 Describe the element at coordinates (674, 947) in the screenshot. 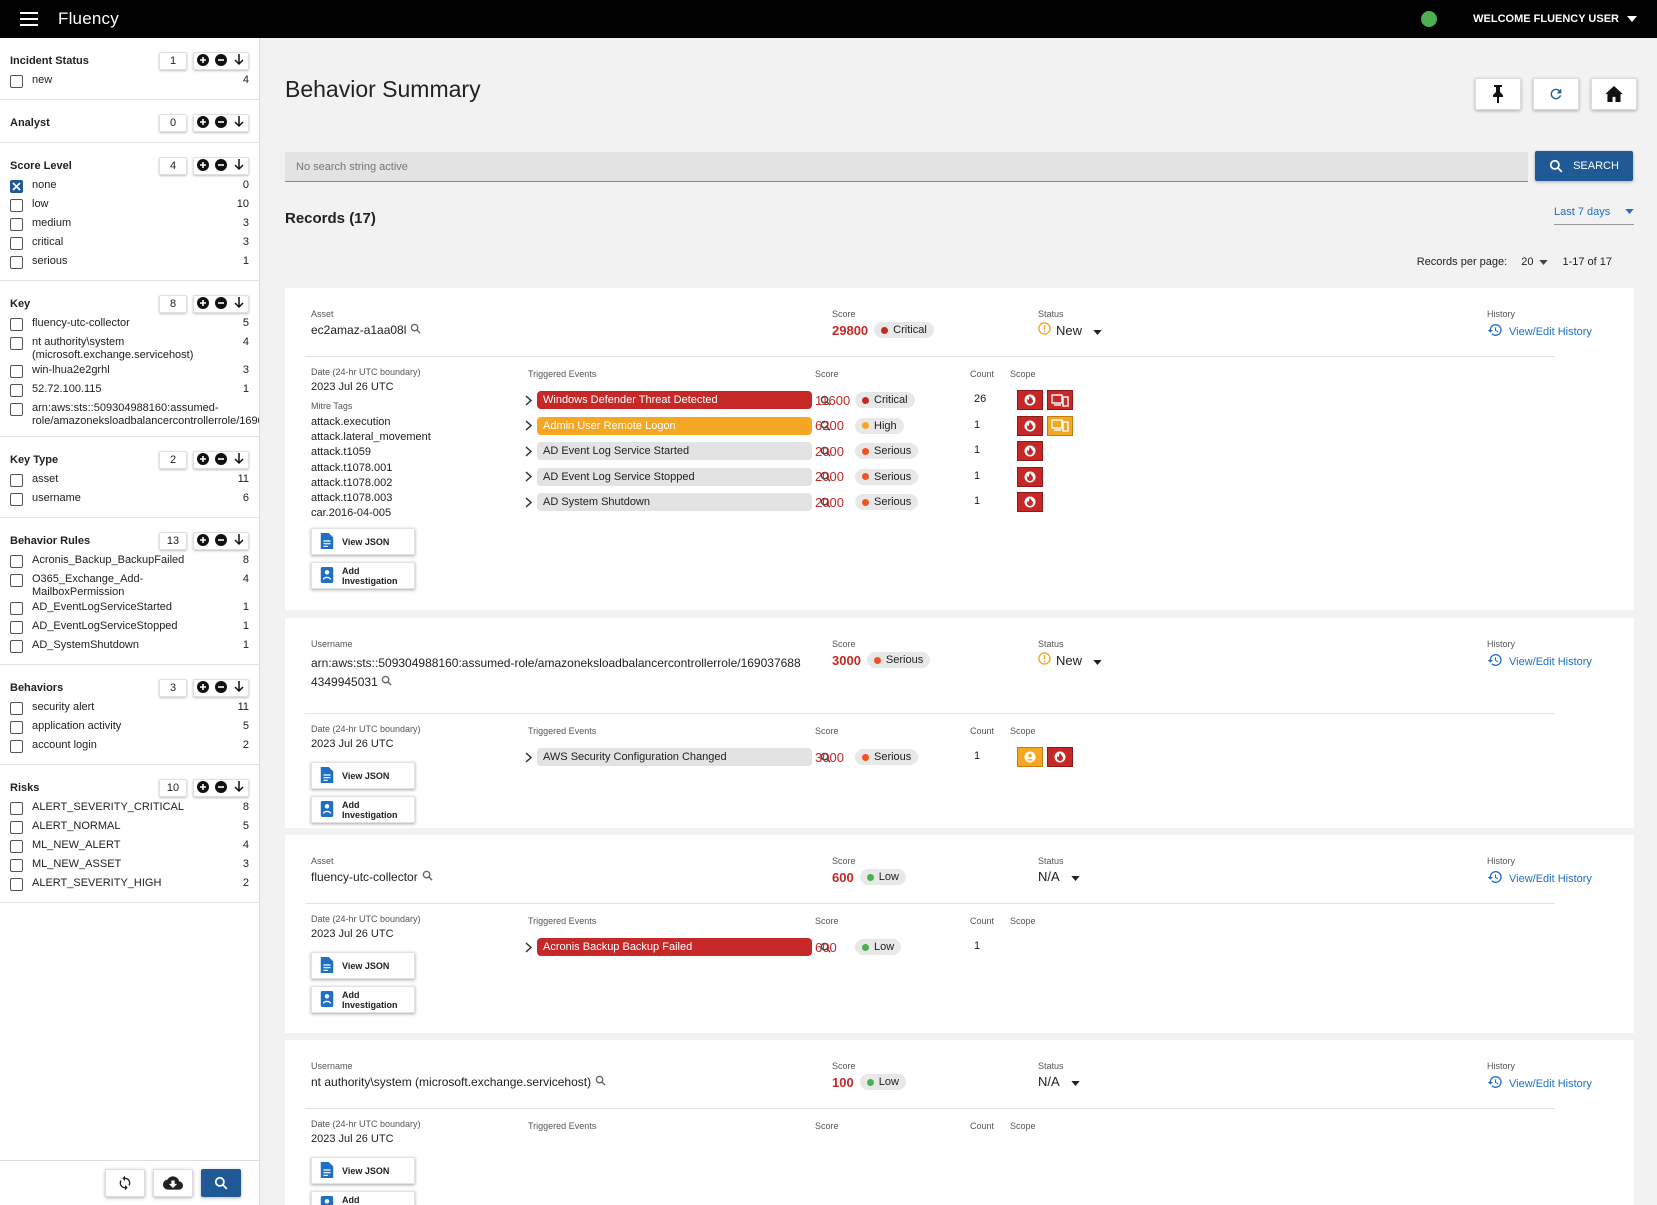

I see `event-name: Acronis Backup Backup Failed` at that location.